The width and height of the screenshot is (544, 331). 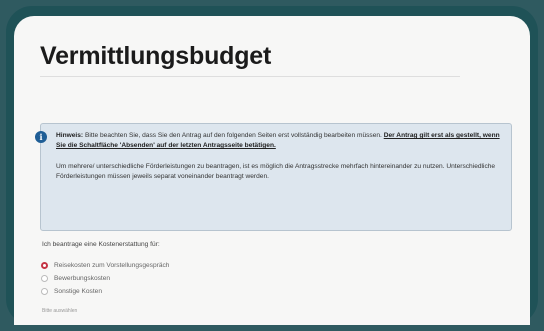 I want to click on notice-label: Hinweis:, so click(x=70, y=135).